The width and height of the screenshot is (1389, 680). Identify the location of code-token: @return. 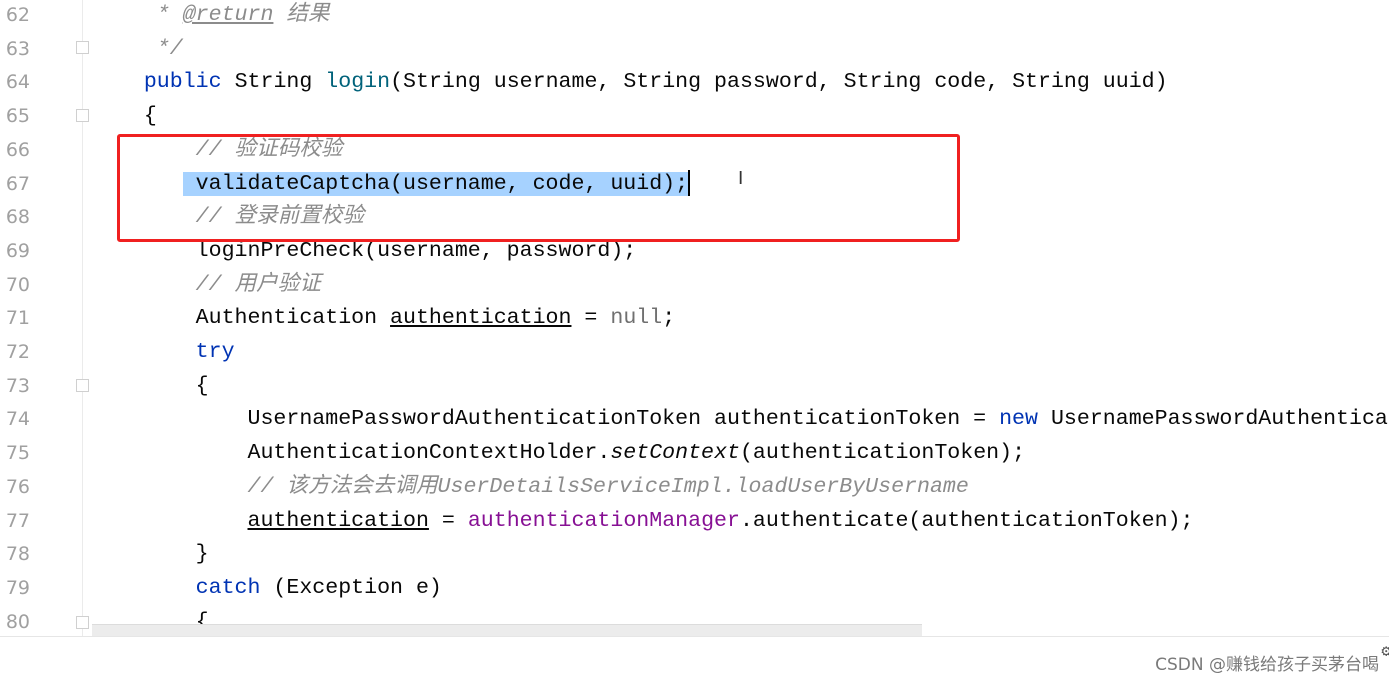
(228, 15).